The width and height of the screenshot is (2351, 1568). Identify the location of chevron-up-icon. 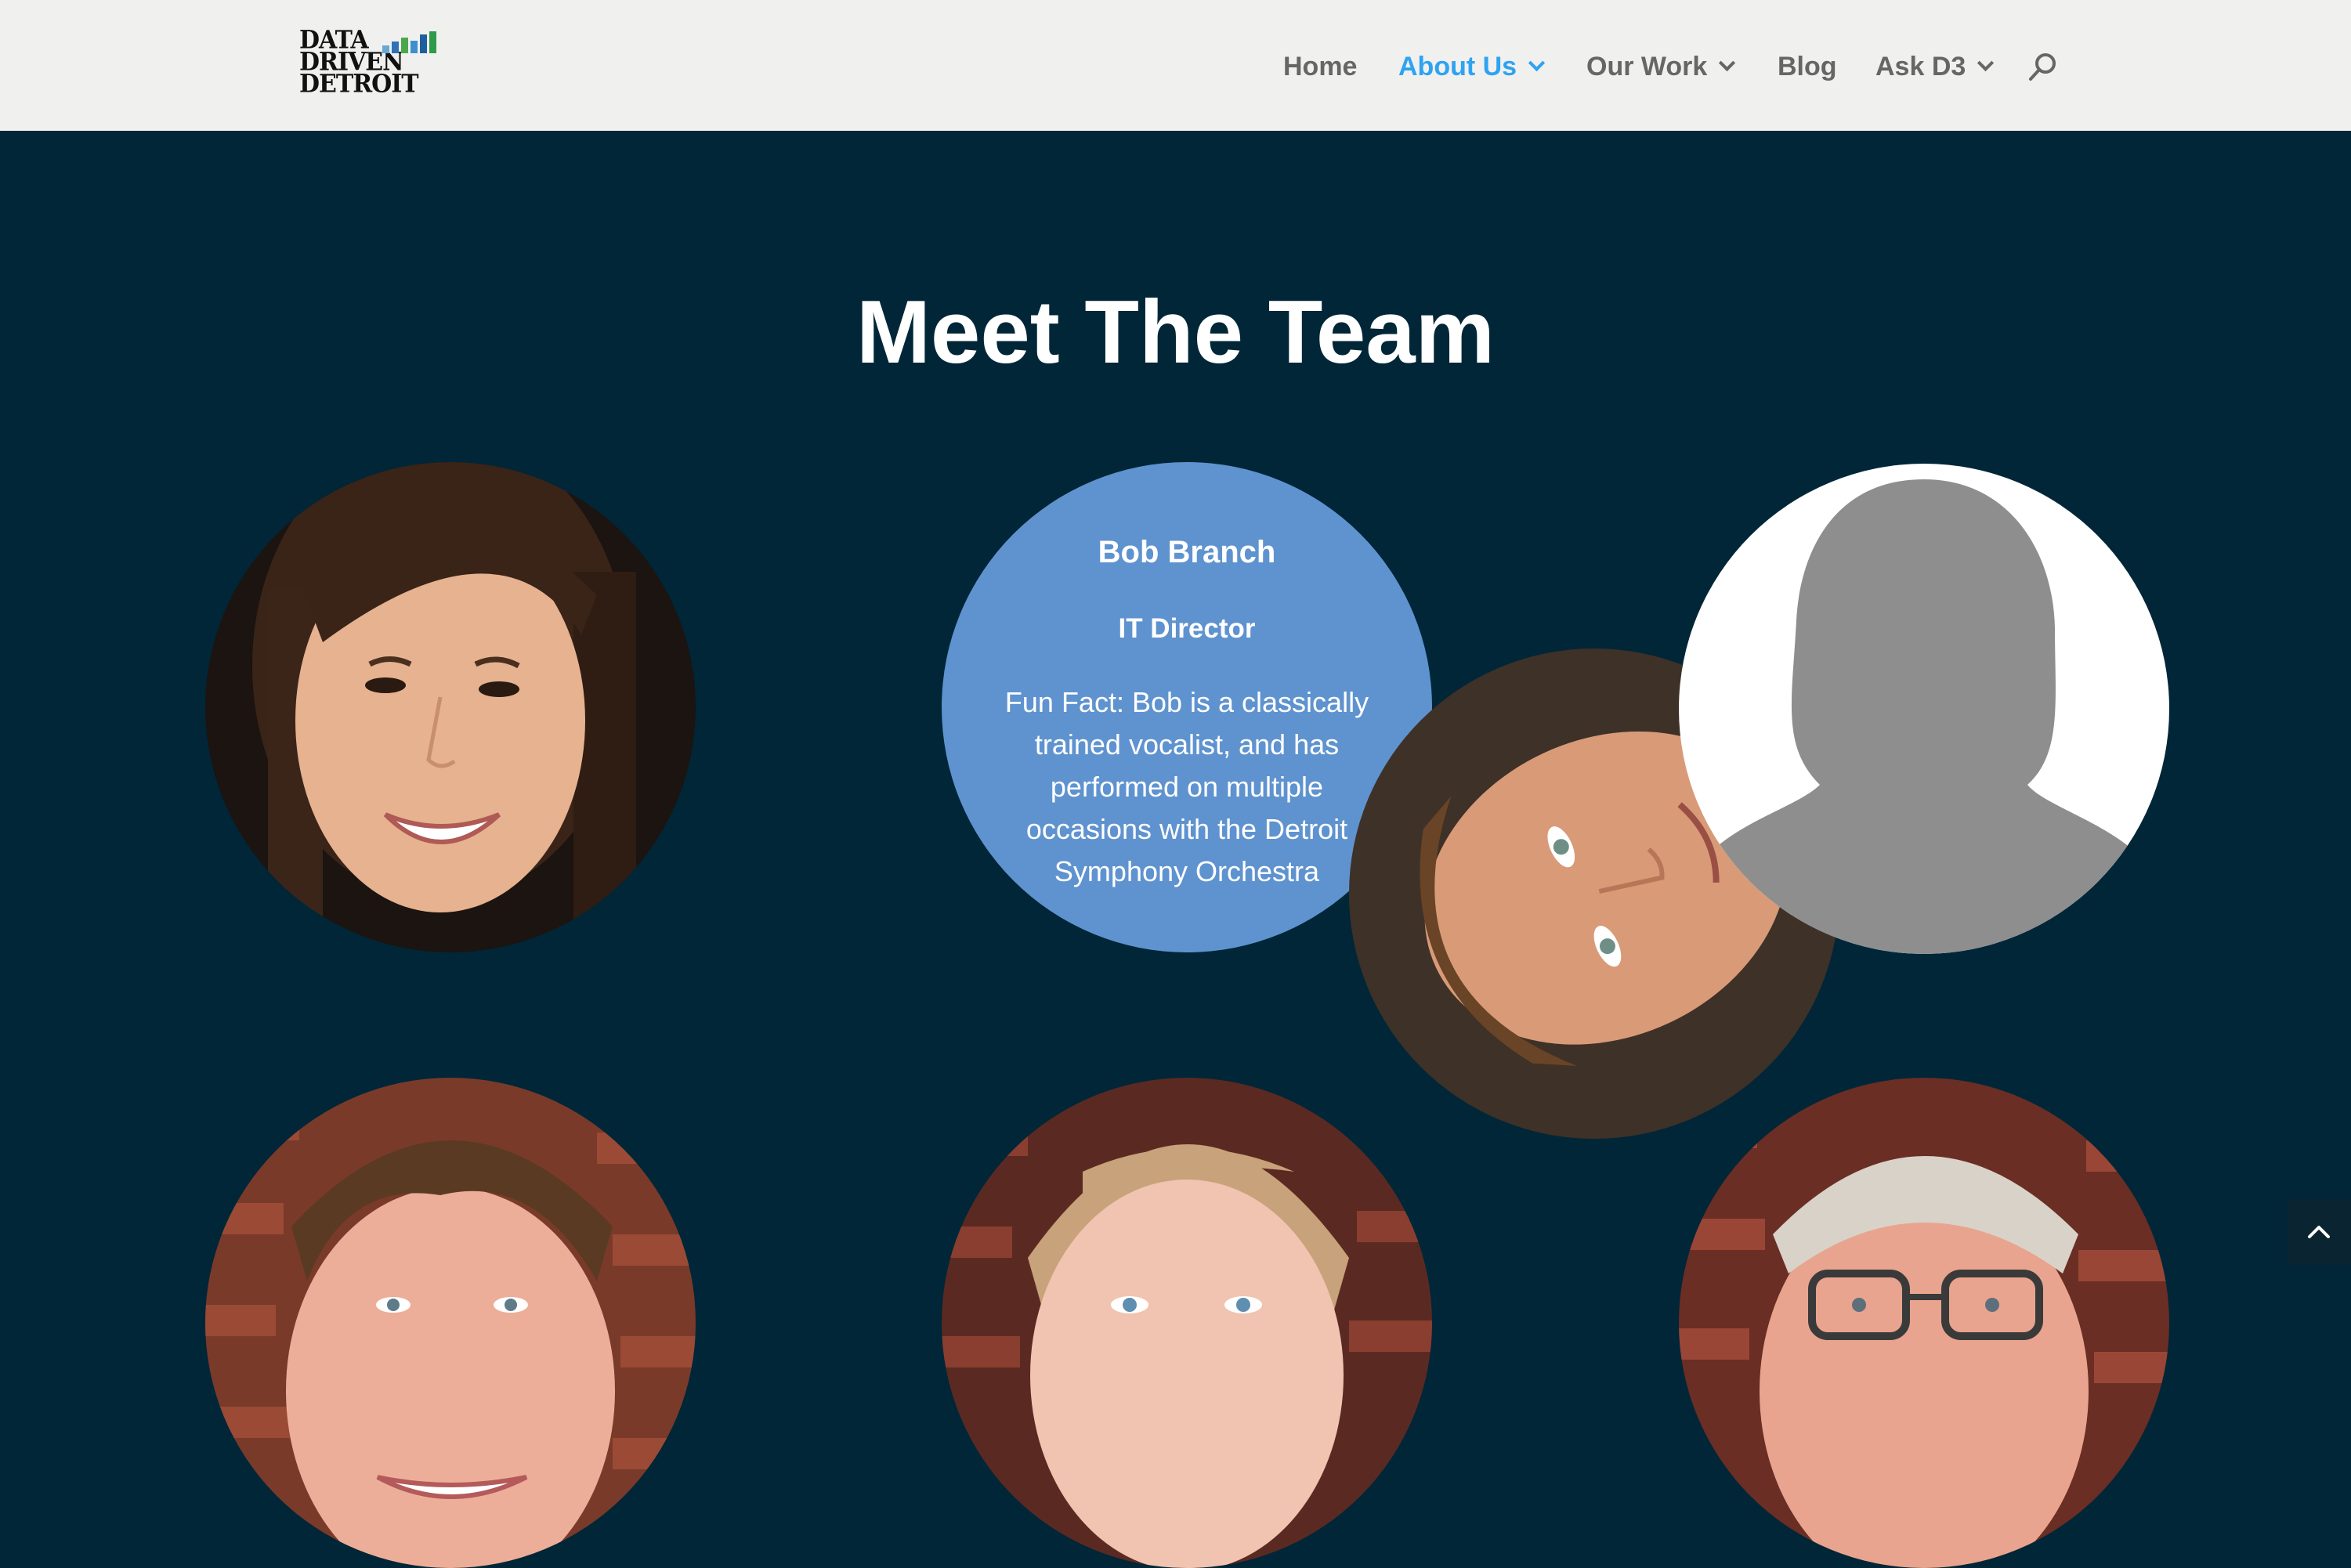
(2319, 1232).